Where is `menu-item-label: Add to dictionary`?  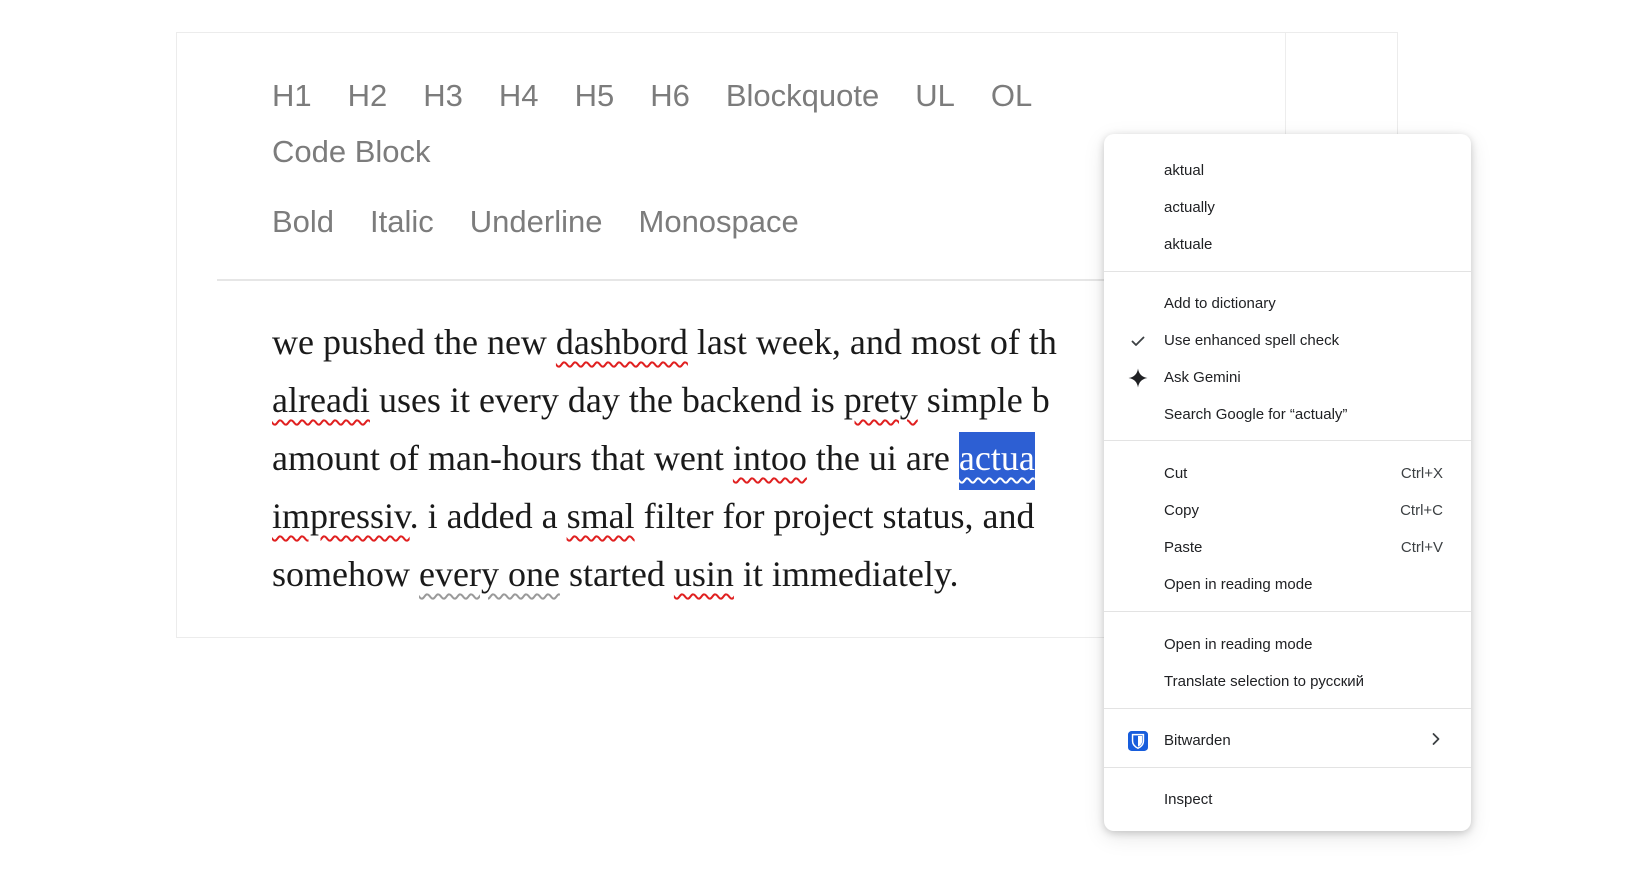
menu-item-label: Add to dictionary is located at coordinates (1220, 303).